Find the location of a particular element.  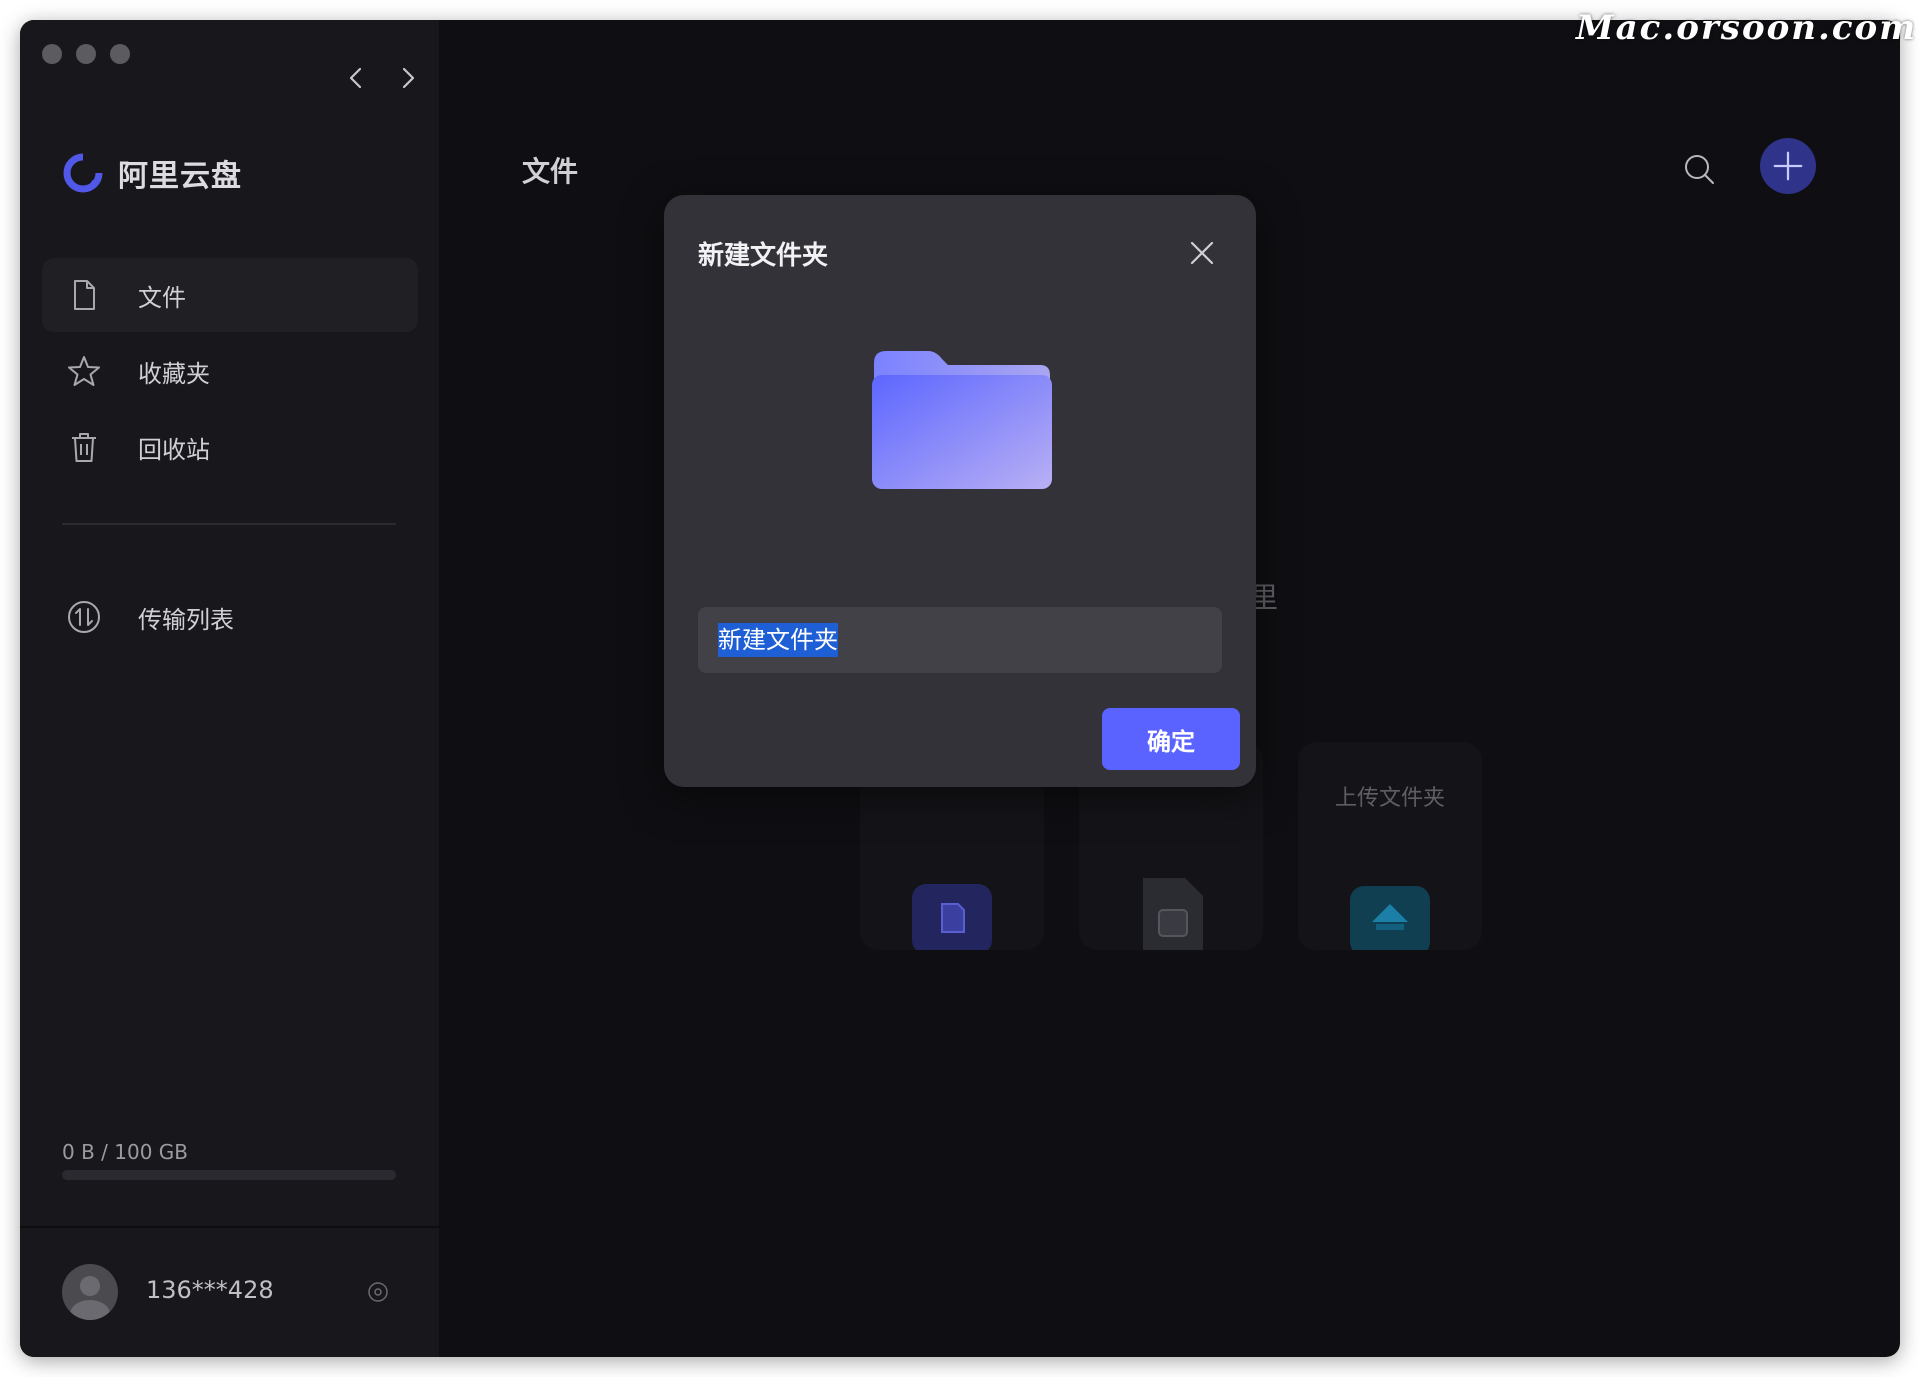

sidebar-item-files: 文件 is located at coordinates (230, 295).